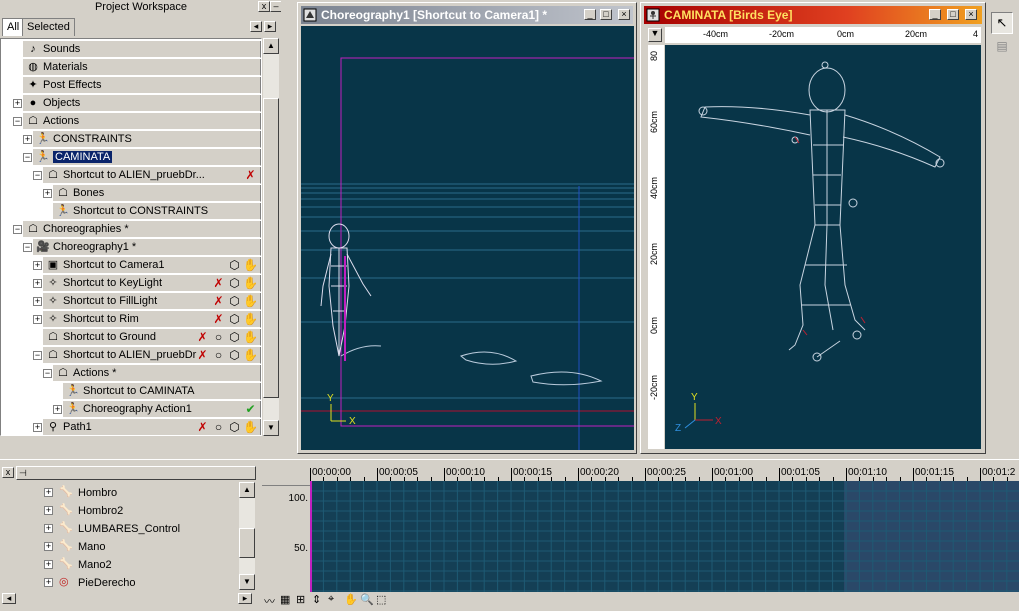 Image resolution: width=1019 pixels, height=611 pixels. What do you see at coordinates (250, 409) in the screenshot?
I see `check-icon: ✔` at bounding box center [250, 409].